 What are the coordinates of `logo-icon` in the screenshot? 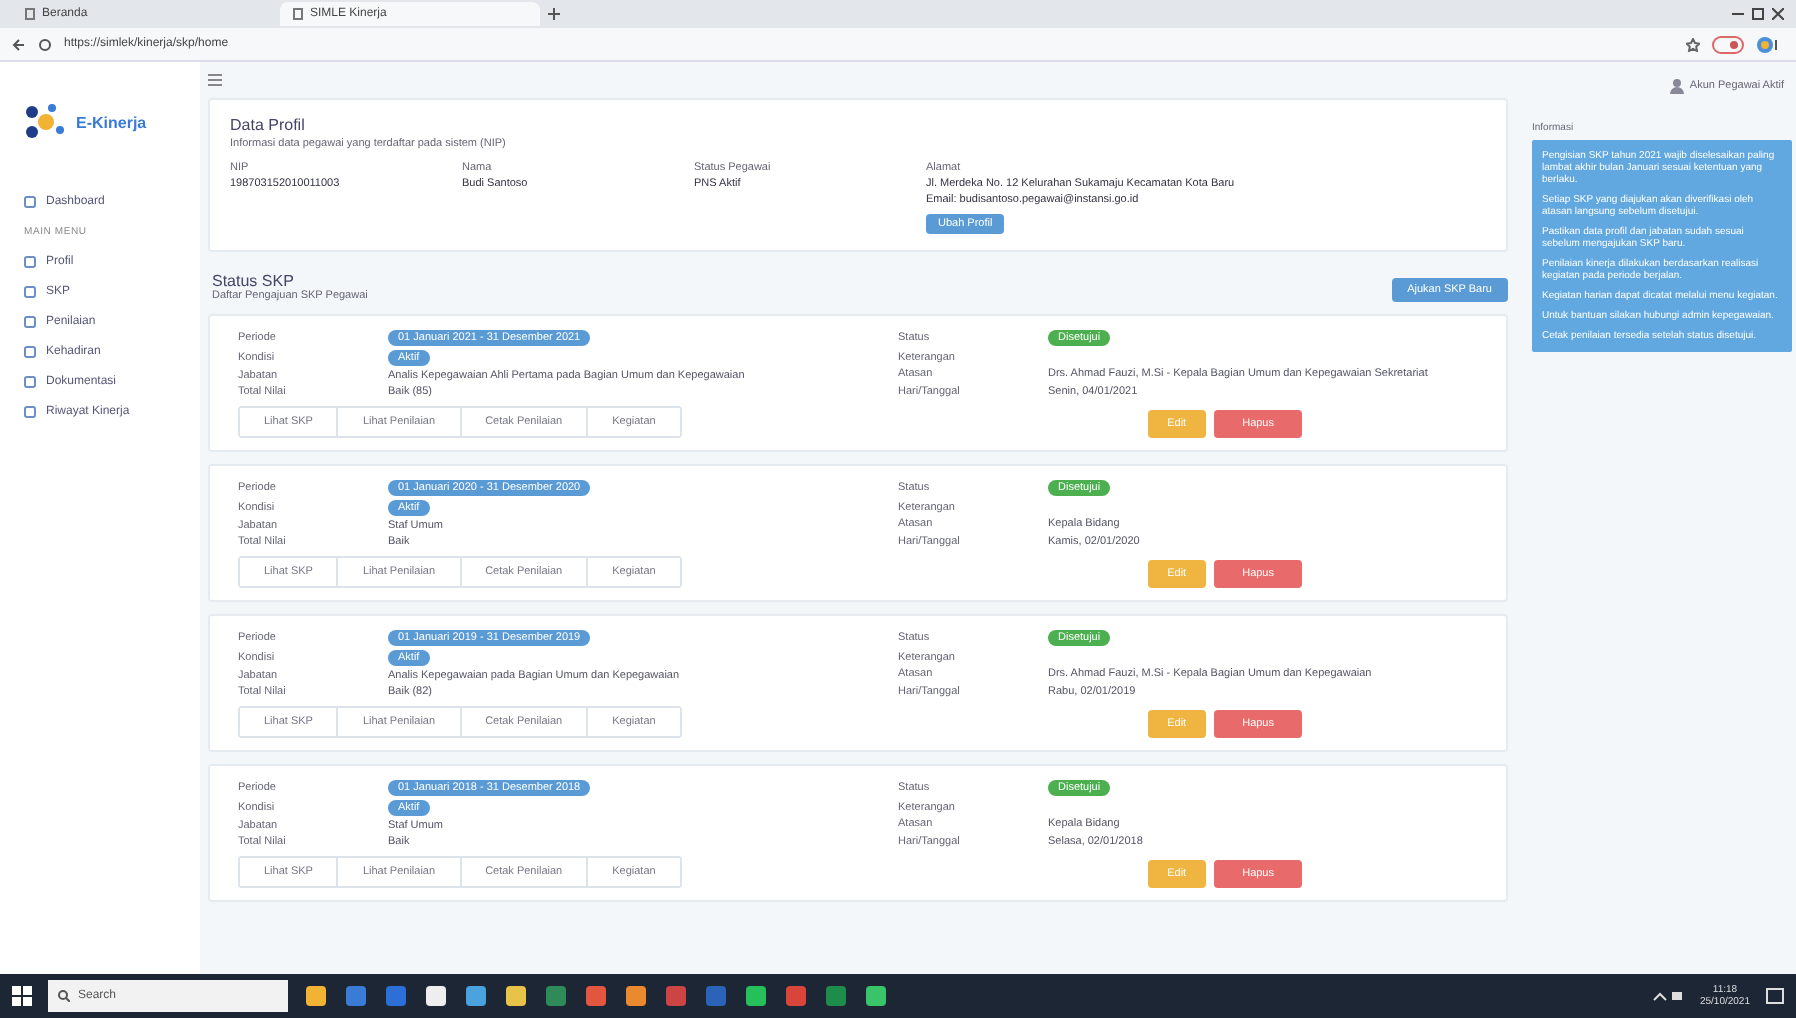 It's located at (46, 122).